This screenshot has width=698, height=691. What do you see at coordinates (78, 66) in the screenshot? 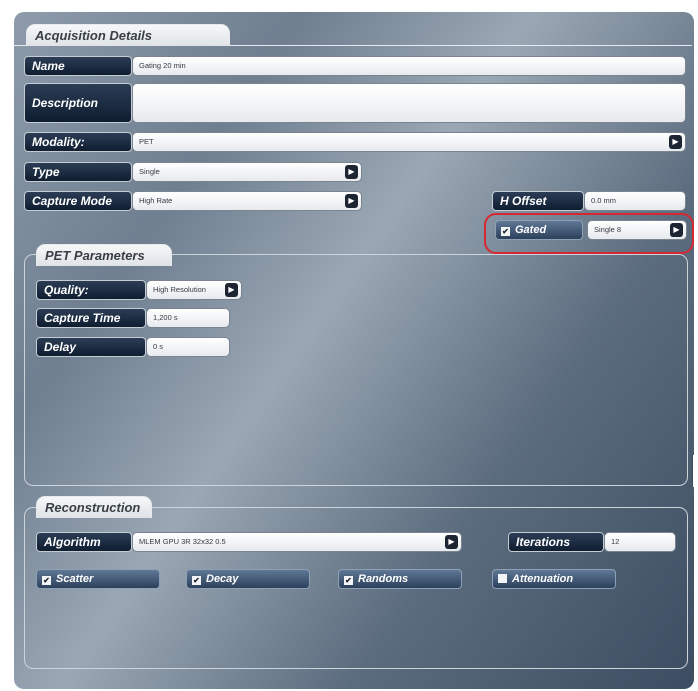
I see `name-label: Name` at bounding box center [78, 66].